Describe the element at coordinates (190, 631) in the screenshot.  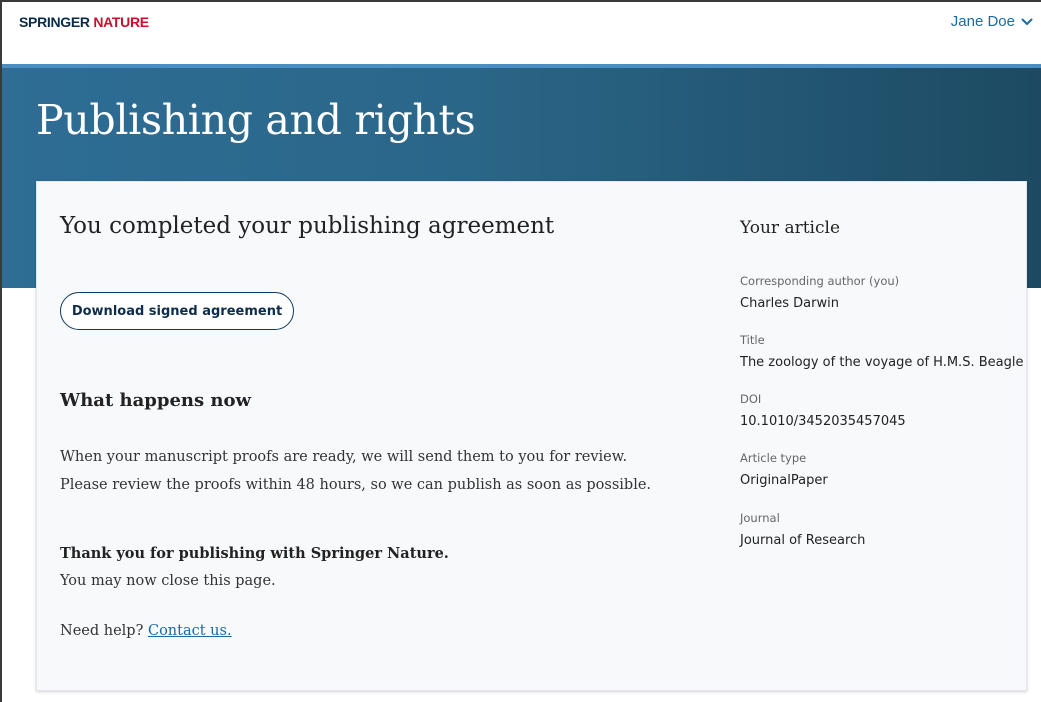
I see `contact-us-link: Contact us.` at that location.